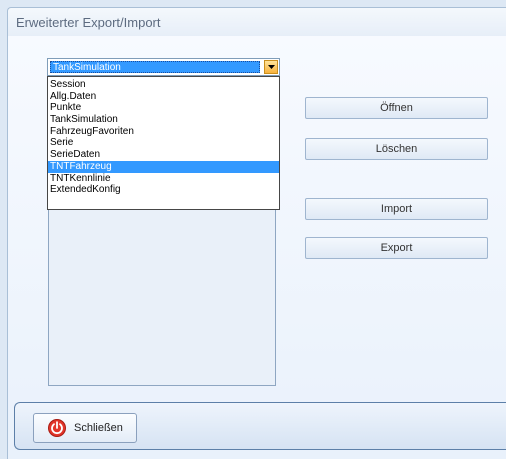 Image resolution: width=506 pixels, height=459 pixels. Describe the element at coordinates (163, 190) in the screenshot. I see `dropdown-option-extendedkonfig: ExtendedKonfig` at that location.